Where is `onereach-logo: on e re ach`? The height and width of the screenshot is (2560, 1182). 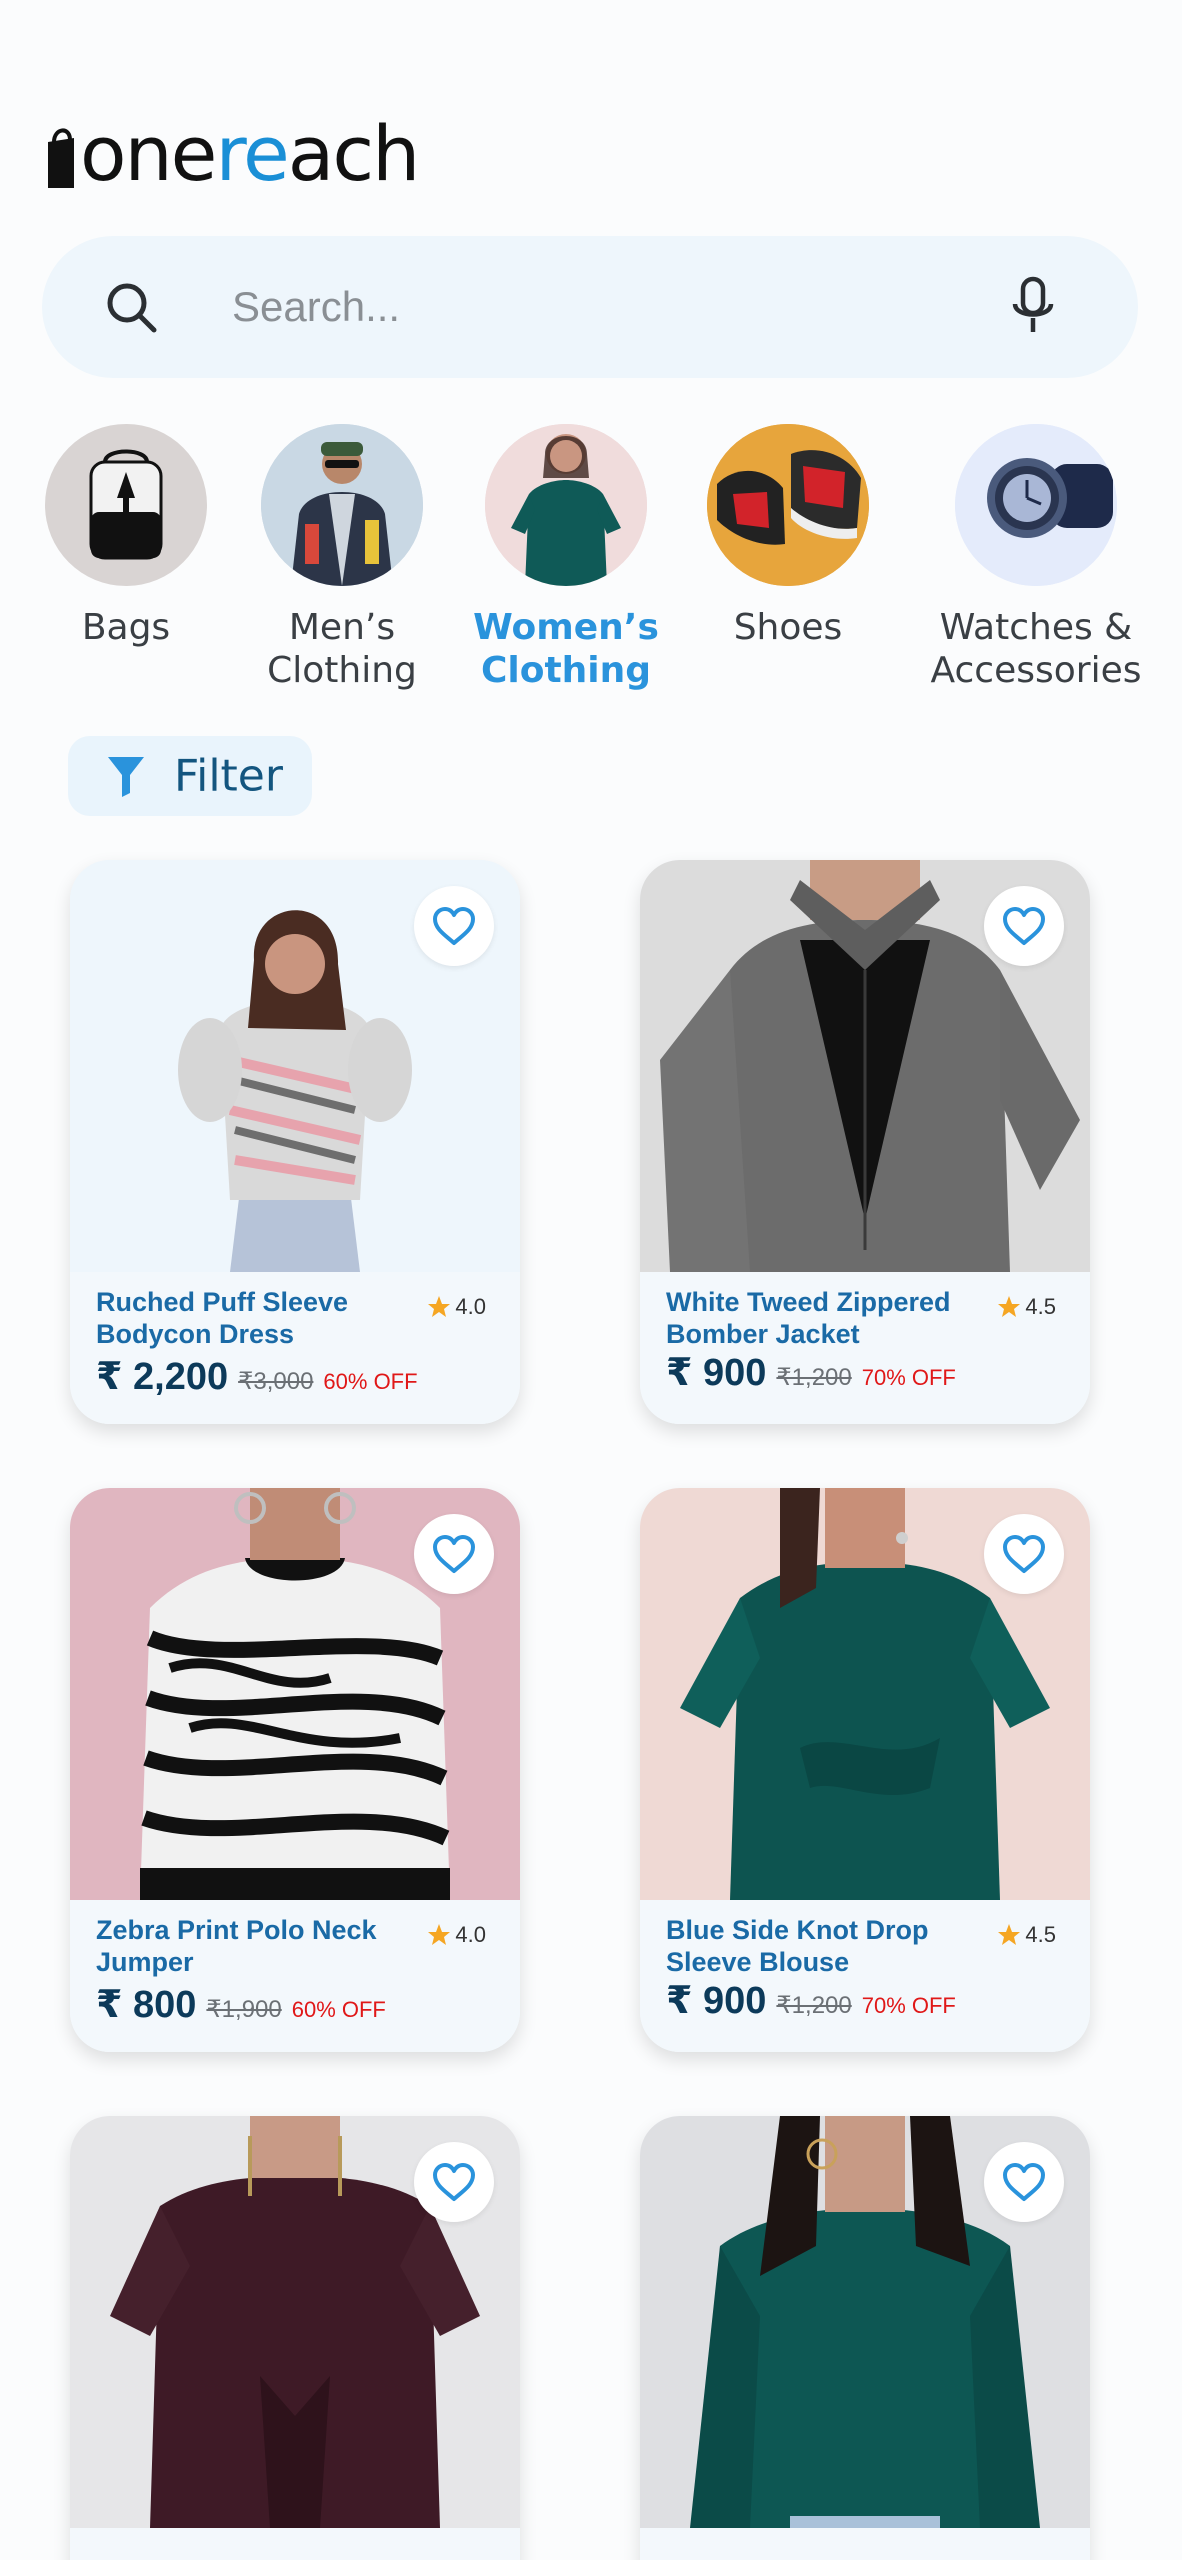
onereach-logo: on e re ach is located at coordinates (232, 150).